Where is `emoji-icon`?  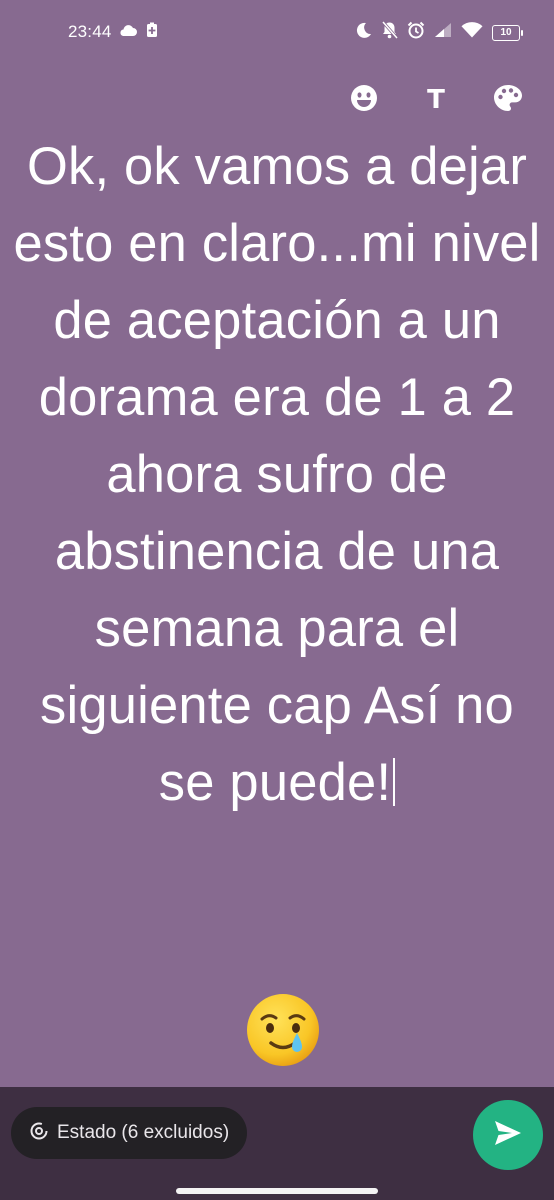
emoji-icon is located at coordinates (364, 100).